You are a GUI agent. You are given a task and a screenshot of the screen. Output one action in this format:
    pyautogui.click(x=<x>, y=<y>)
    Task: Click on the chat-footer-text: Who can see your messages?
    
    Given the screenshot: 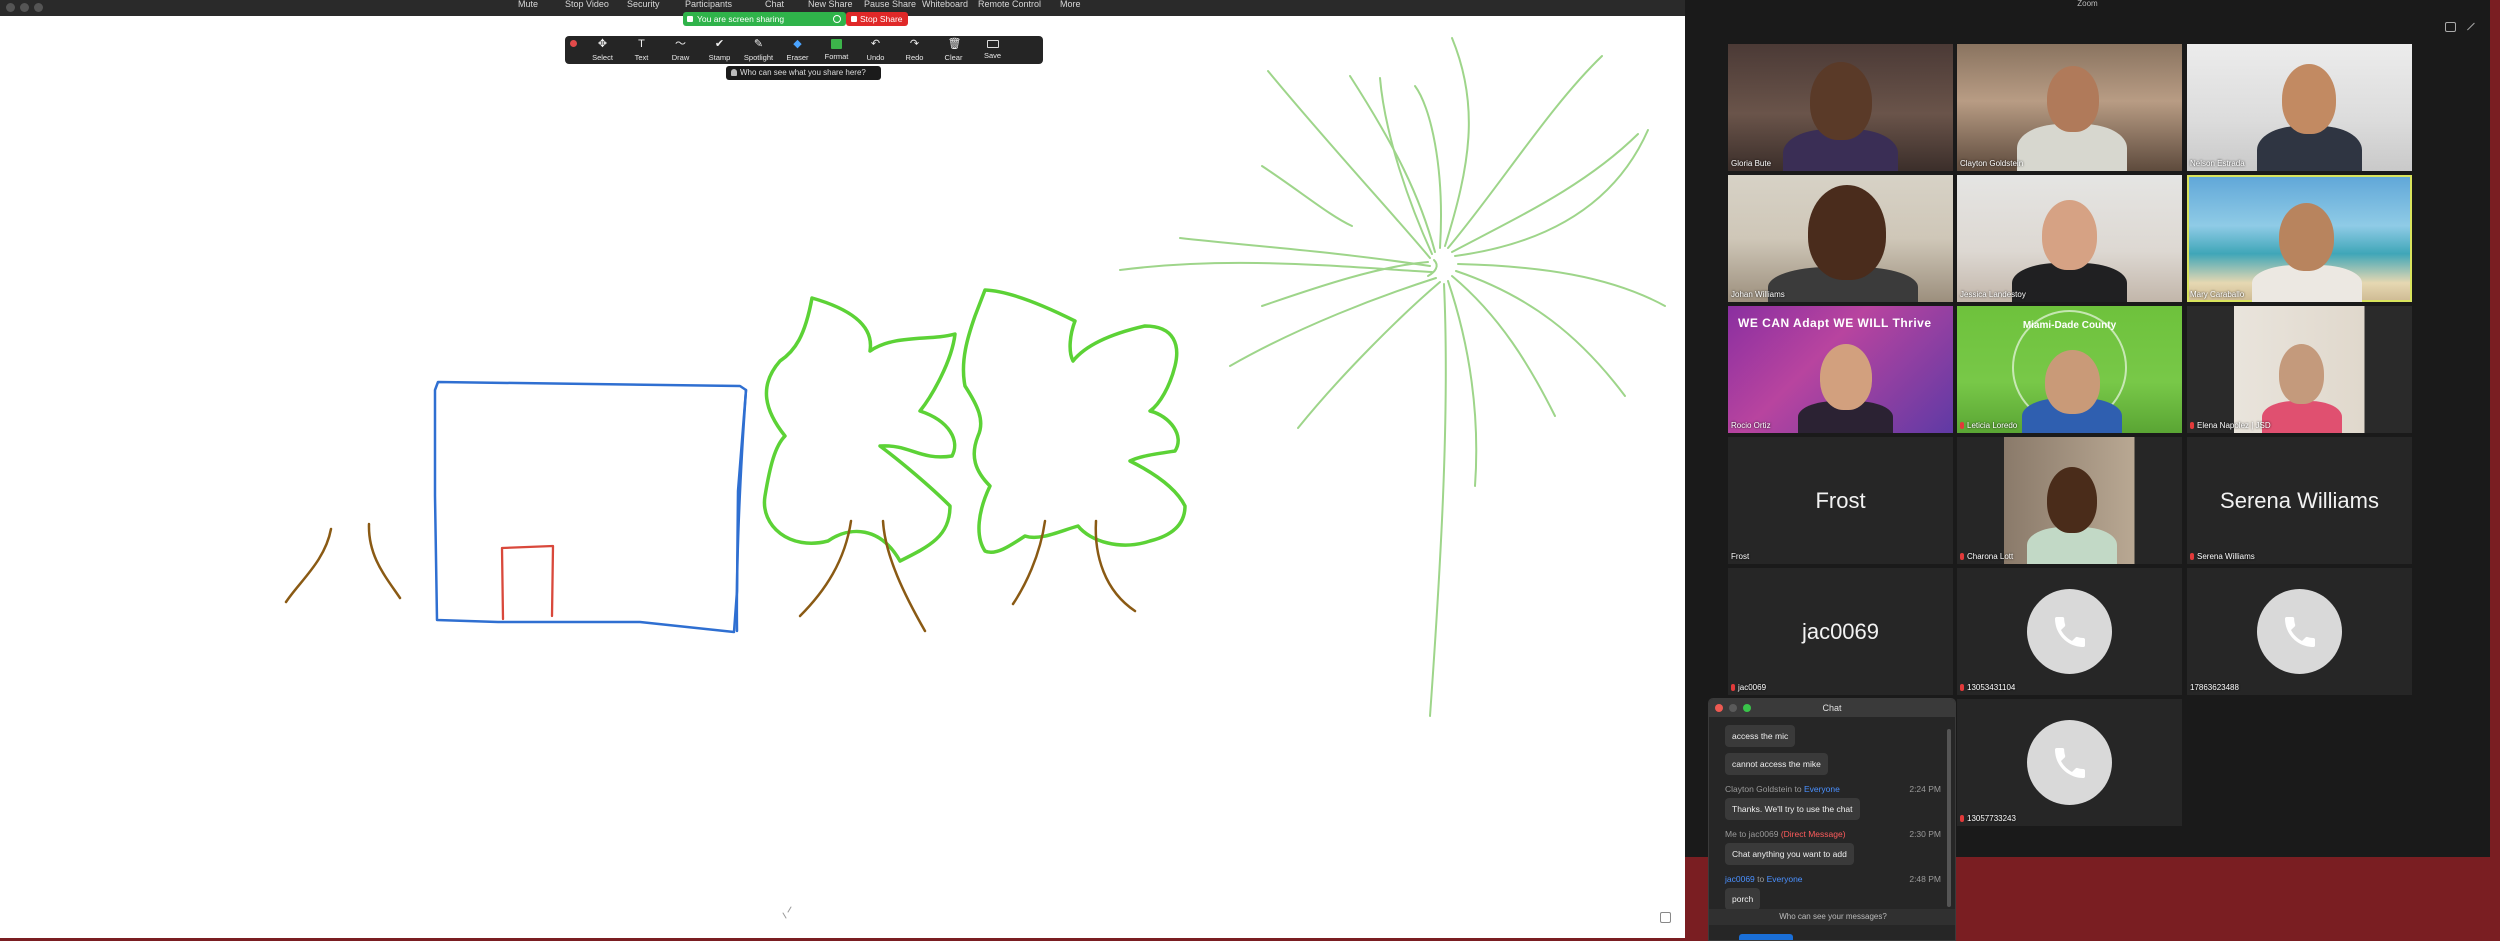 What is the action you would take?
    pyautogui.click(x=1833, y=916)
    